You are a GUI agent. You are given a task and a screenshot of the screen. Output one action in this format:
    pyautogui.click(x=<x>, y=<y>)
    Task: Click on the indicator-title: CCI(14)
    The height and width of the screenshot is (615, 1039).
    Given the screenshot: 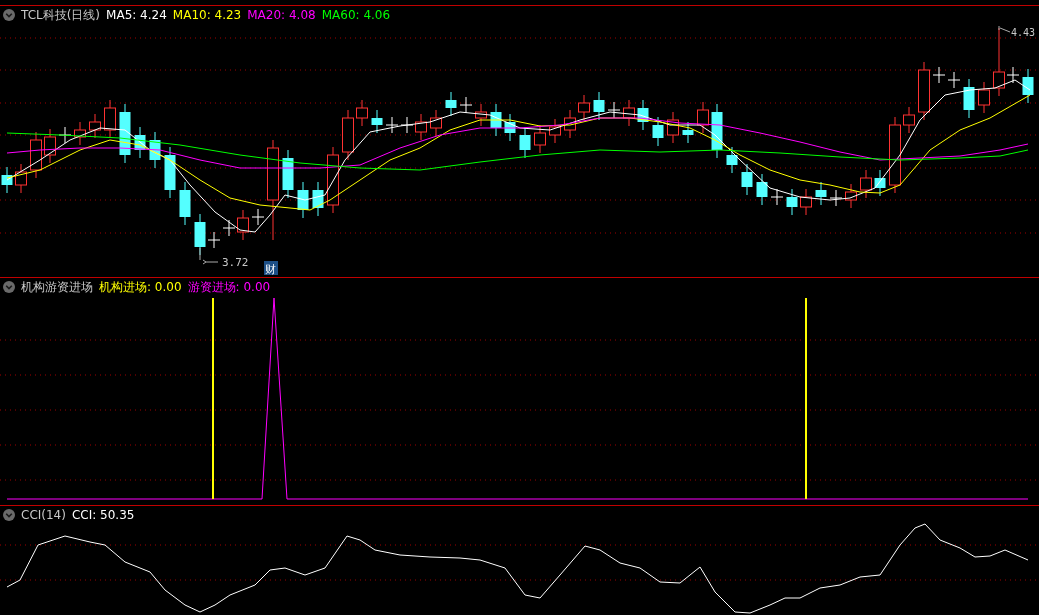 What is the action you would take?
    pyautogui.click(x=43, y=515)
    